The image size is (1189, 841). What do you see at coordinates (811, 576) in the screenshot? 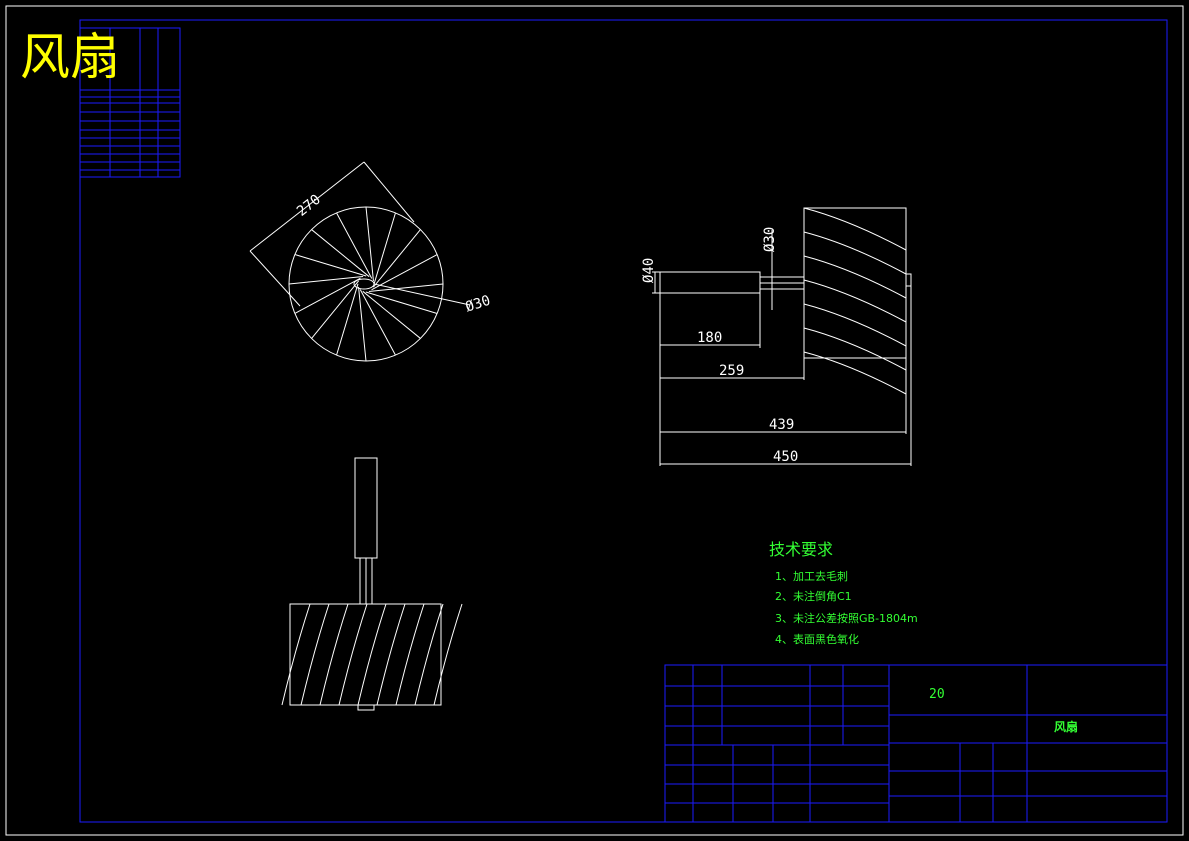
I see `tech-item-1: 1、加工去毛刺` at bounding box center [811, 576].